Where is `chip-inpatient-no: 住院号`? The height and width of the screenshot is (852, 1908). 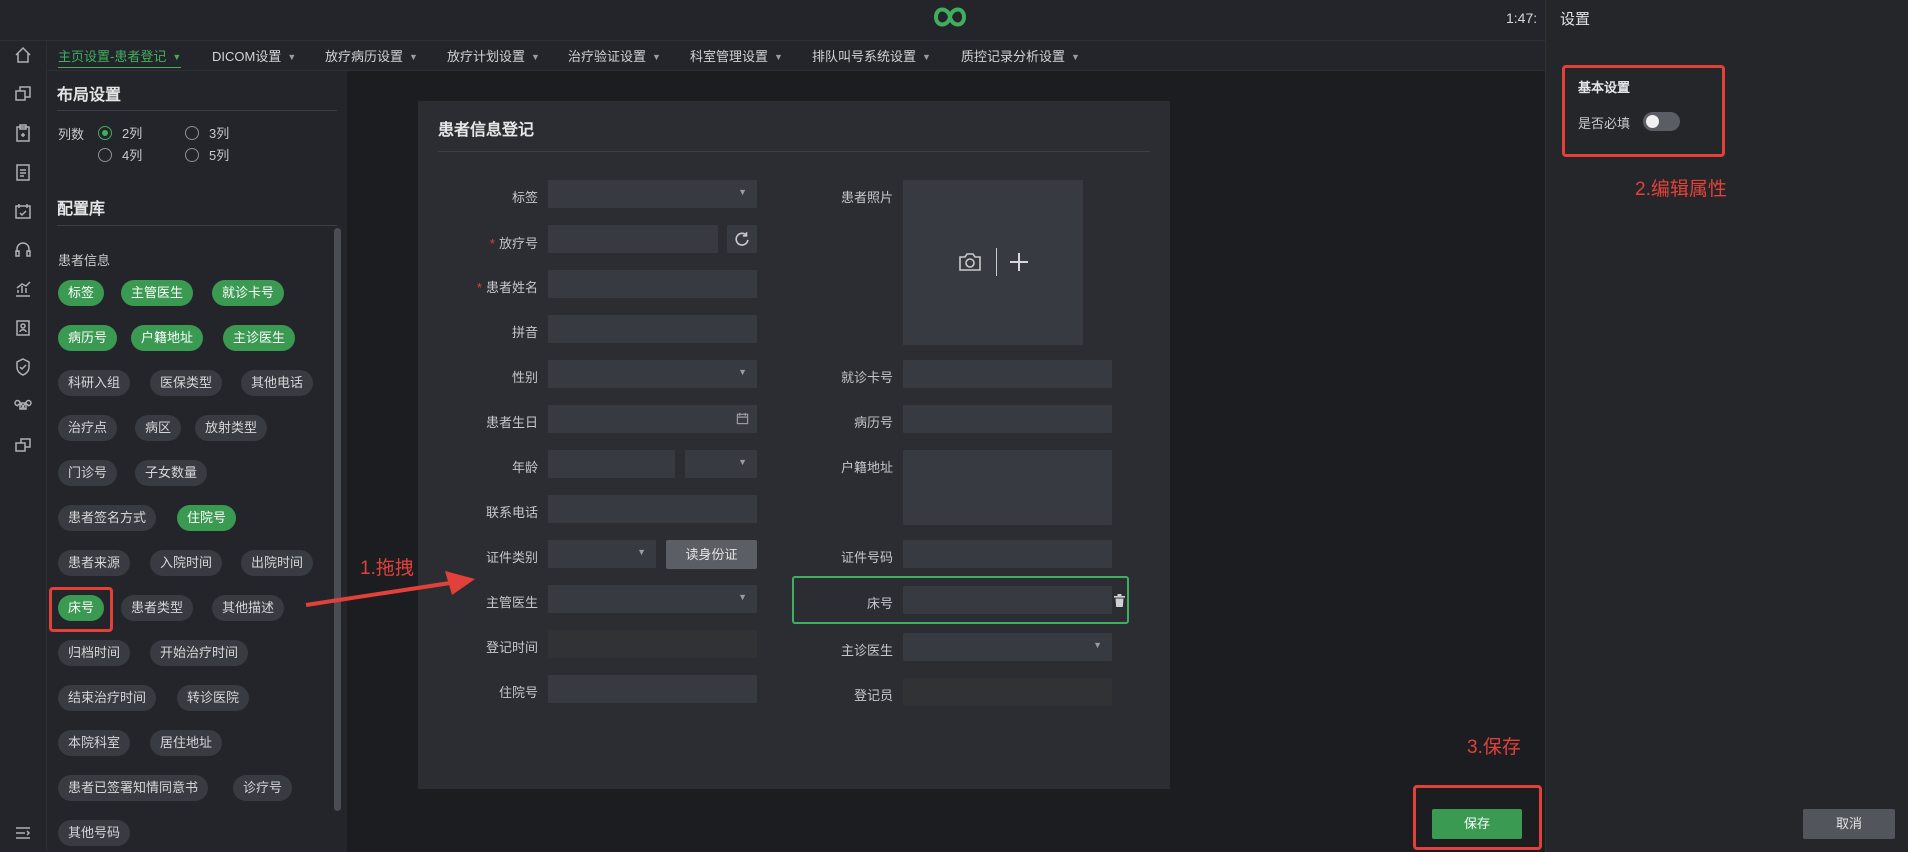 chip-inpatient-no: 住院号 is located at coordinates (207, 518).